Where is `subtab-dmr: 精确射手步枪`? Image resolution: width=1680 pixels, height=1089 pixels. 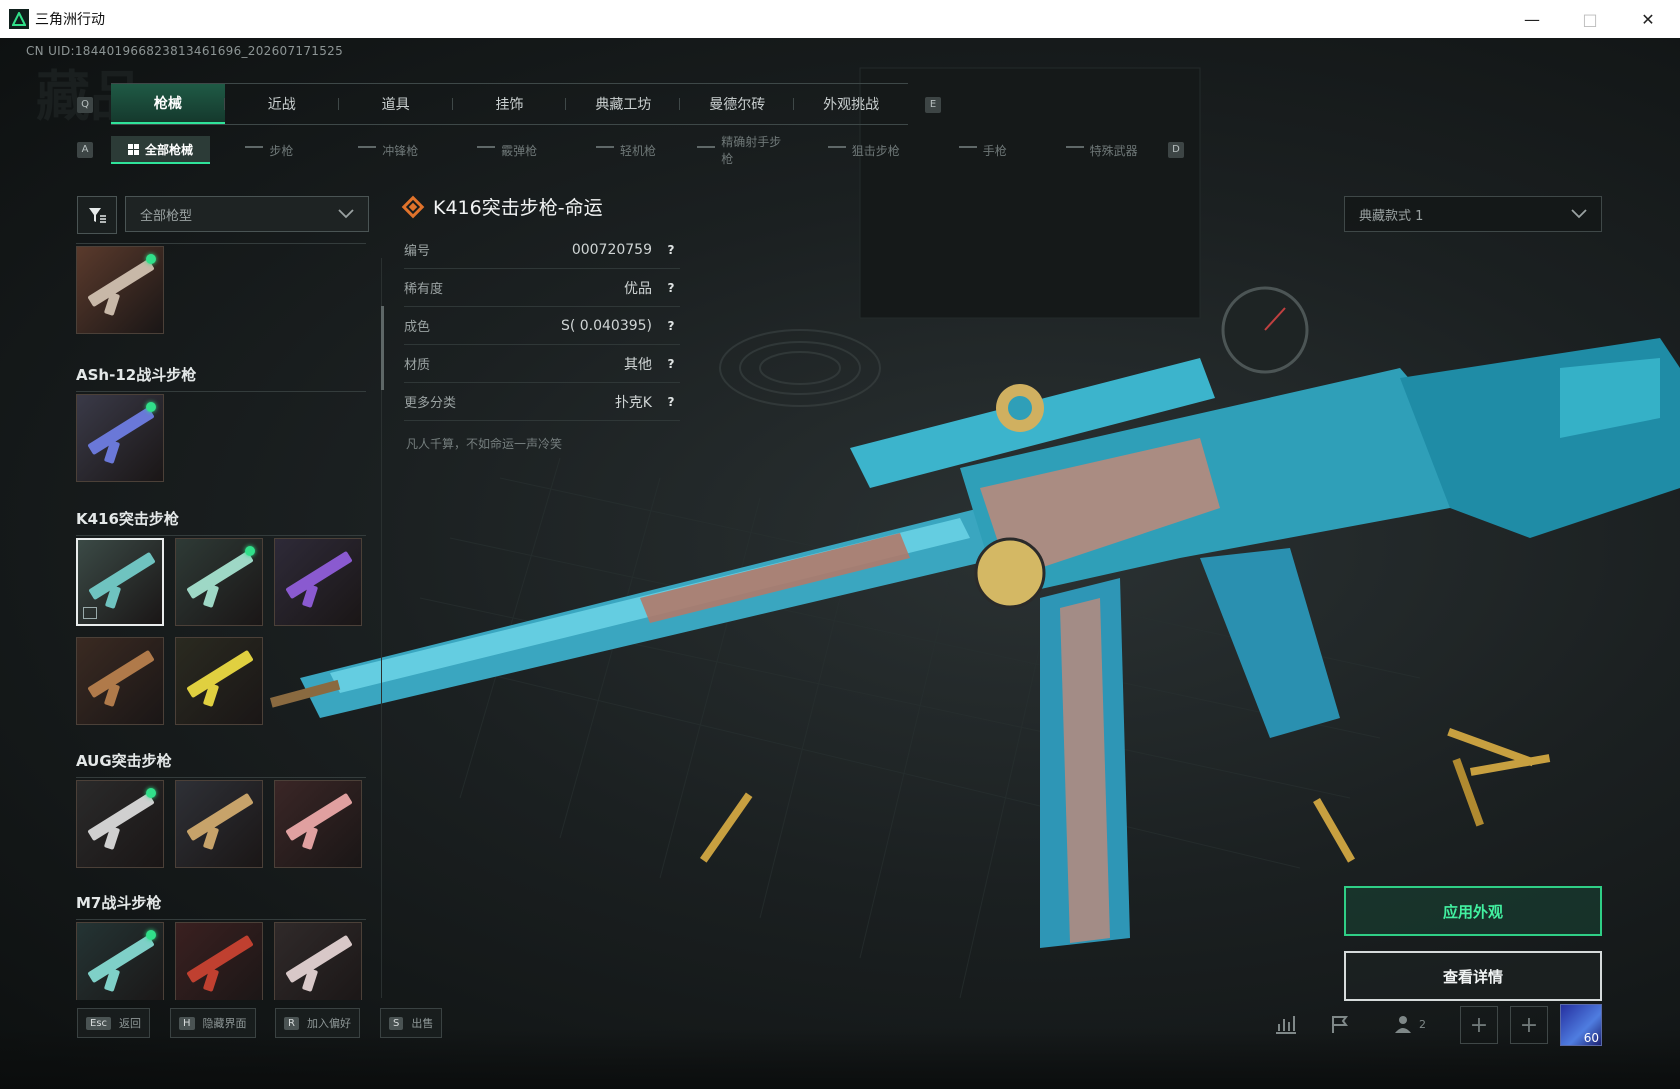
subtab-dmr: 精确射手步枪 is located at coordinates (744, 150).